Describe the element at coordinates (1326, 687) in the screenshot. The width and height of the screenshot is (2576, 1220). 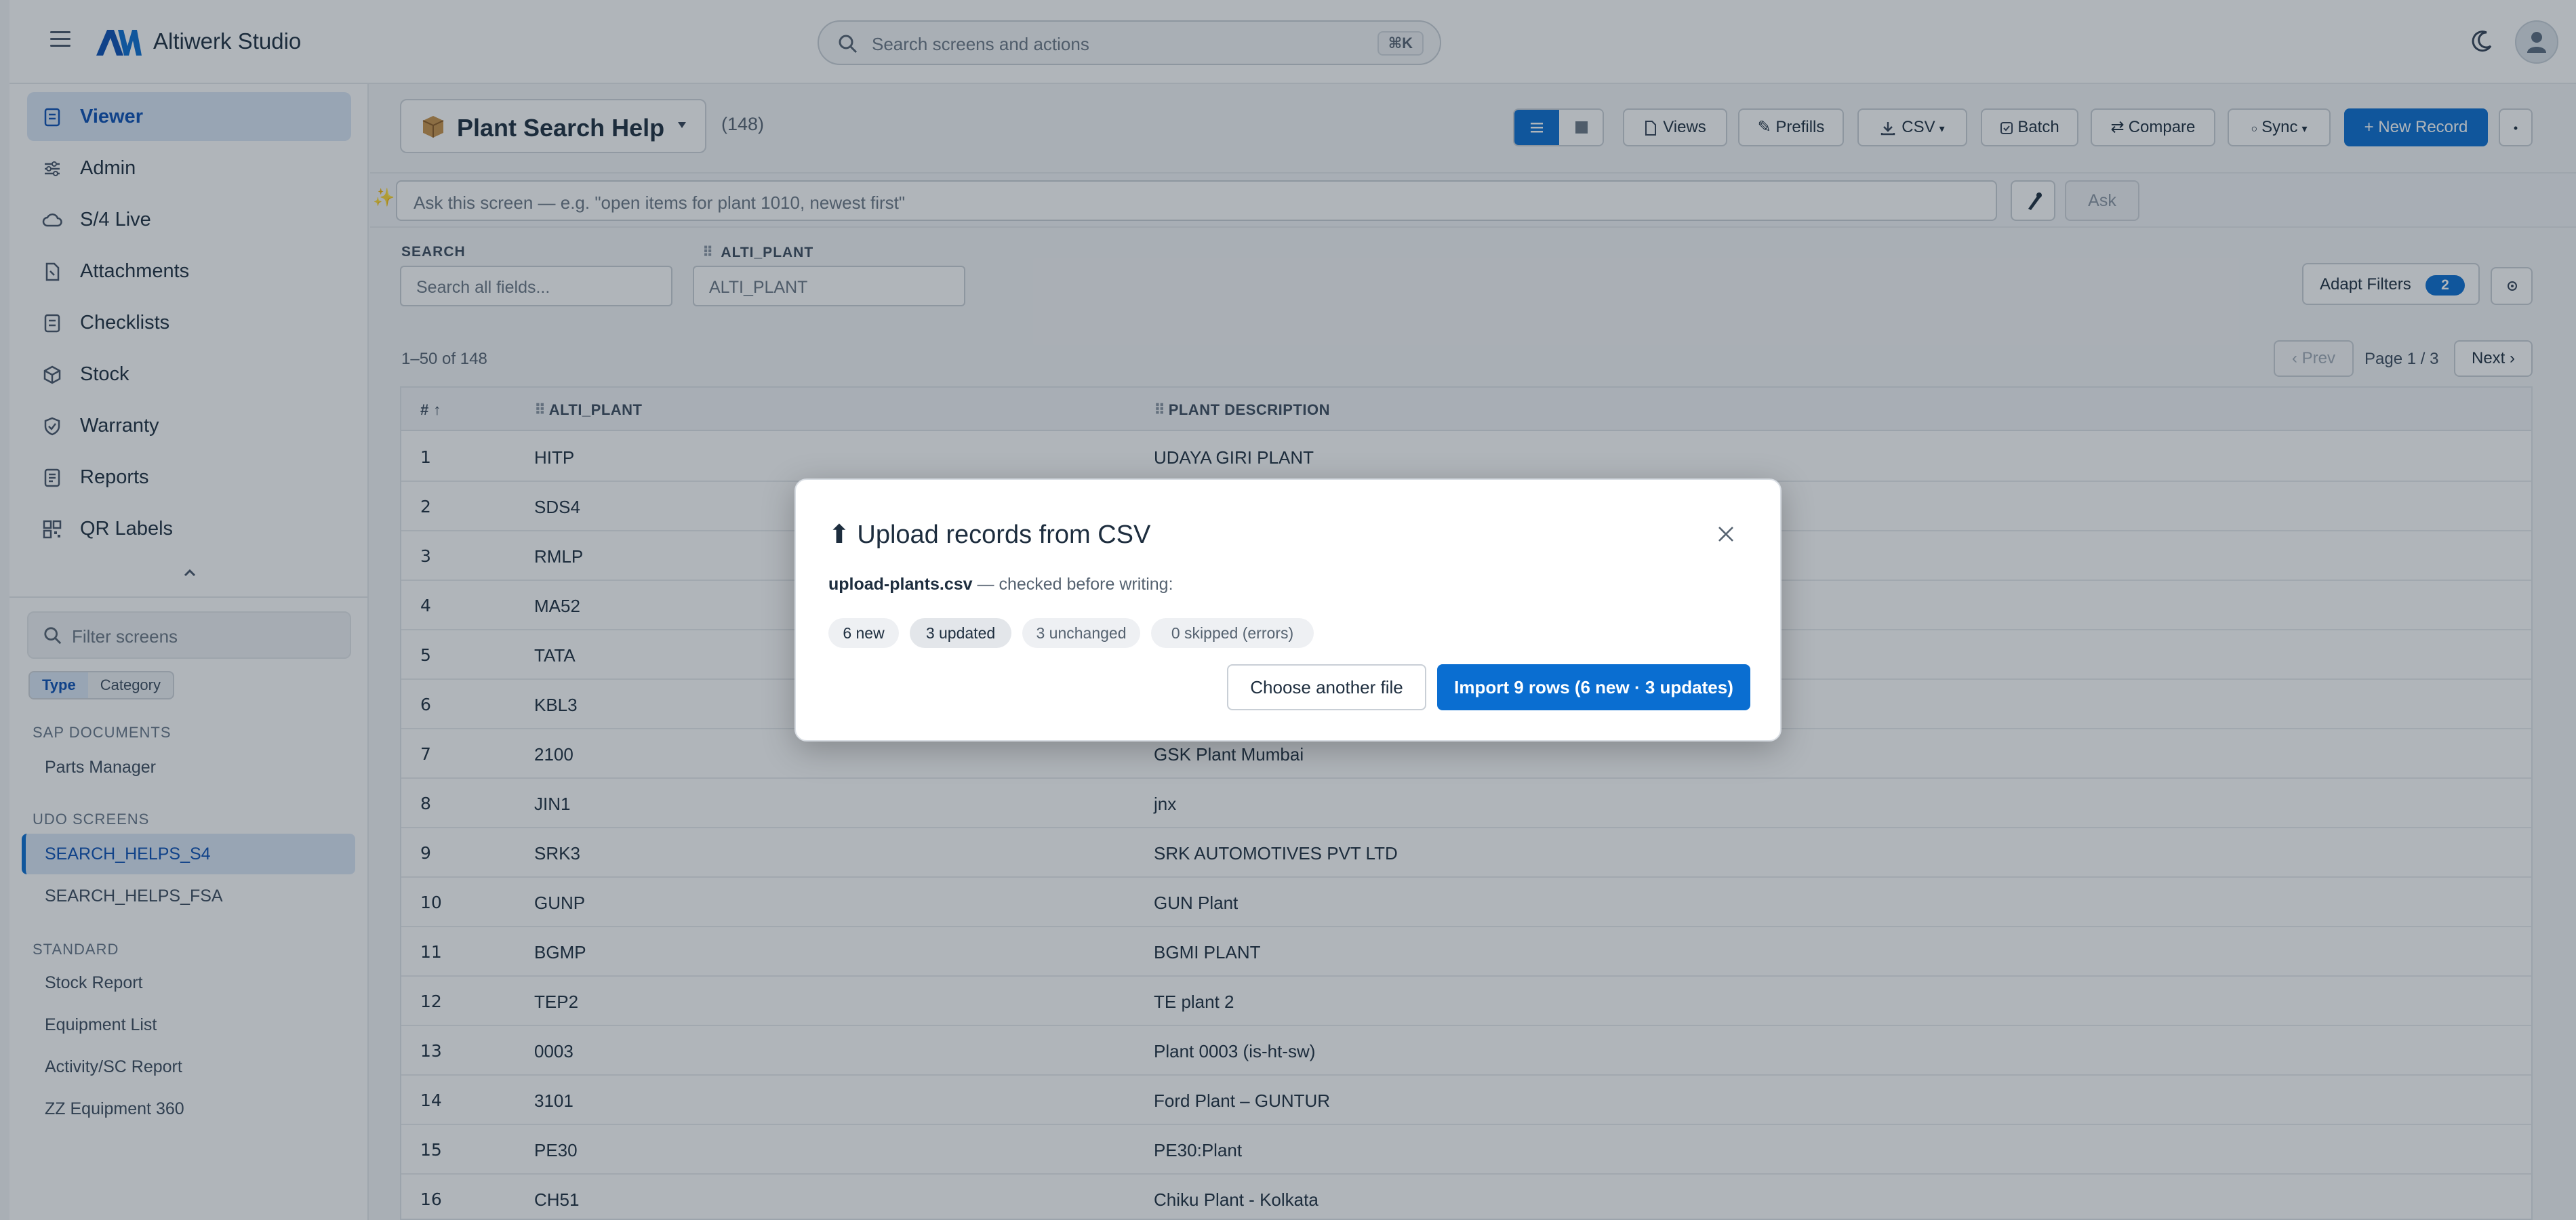
I see `choose-another-file-button: Choose another file` at that location.